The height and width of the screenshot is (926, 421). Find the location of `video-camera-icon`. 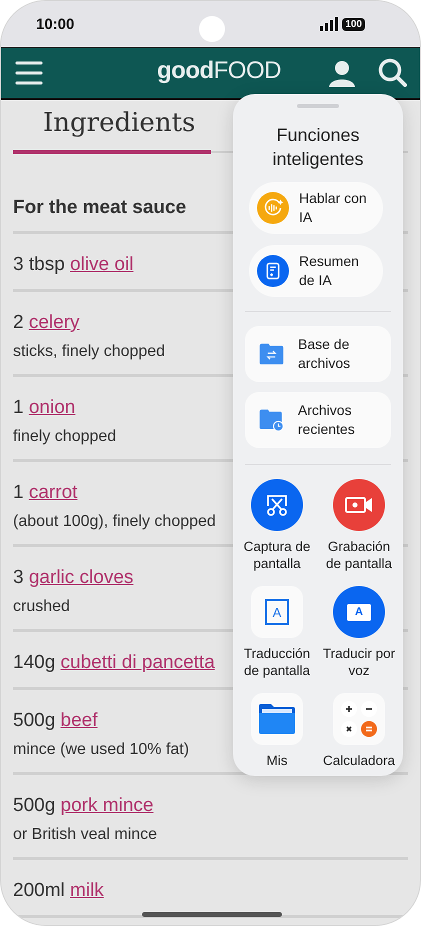

video-camera-icon is located at coordinates (359, 505).